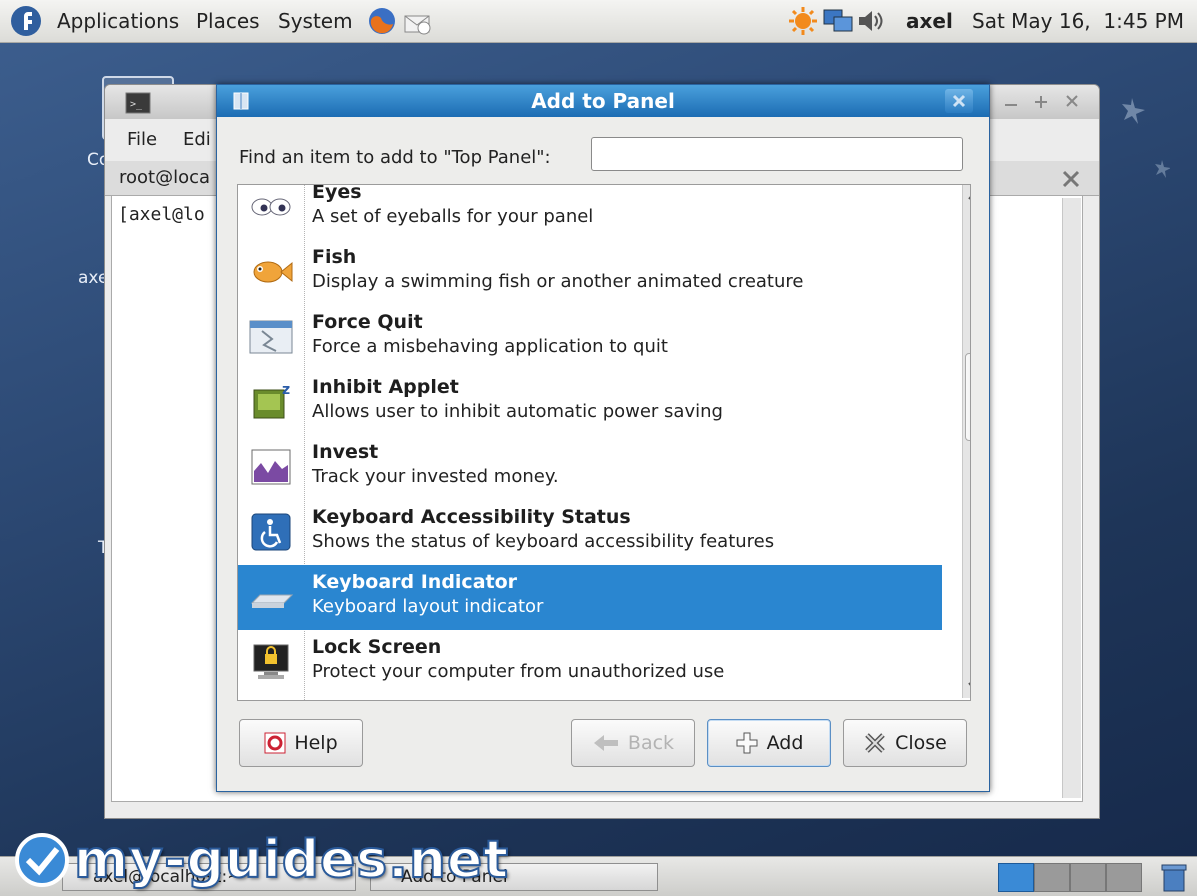  What do you see at coordinates (1078, 21) in the screenshot?
I see `clock: Sat May 16, 1:45 PM` at bounding box center [1078, 21].